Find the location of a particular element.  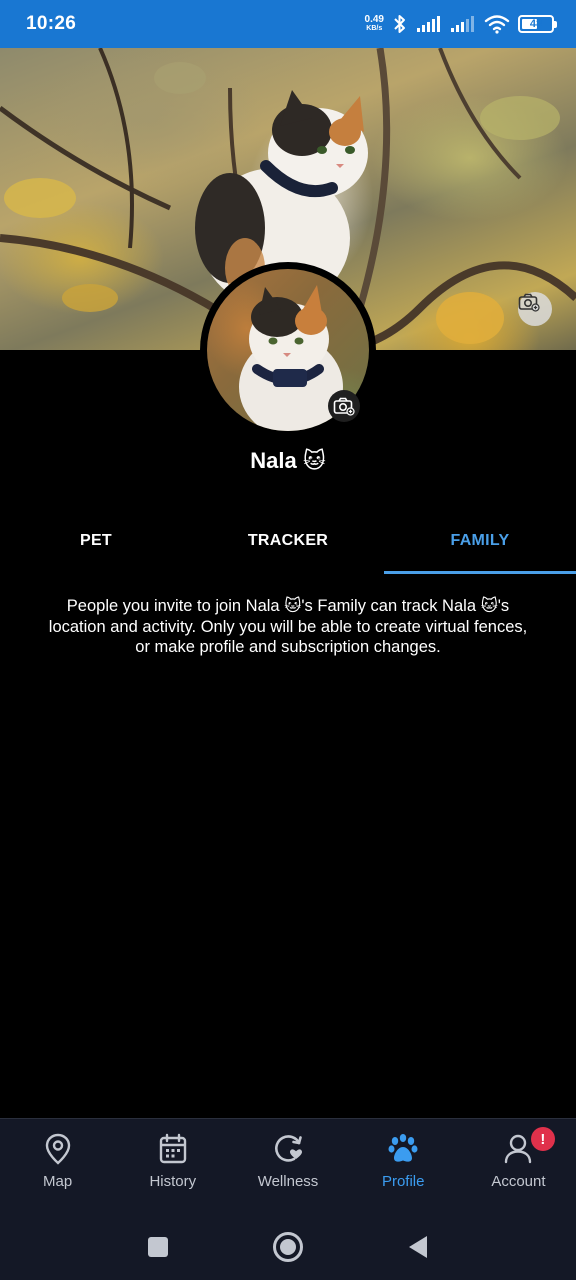

account-alert-badge: ! is located at coordinates (542, 1139).